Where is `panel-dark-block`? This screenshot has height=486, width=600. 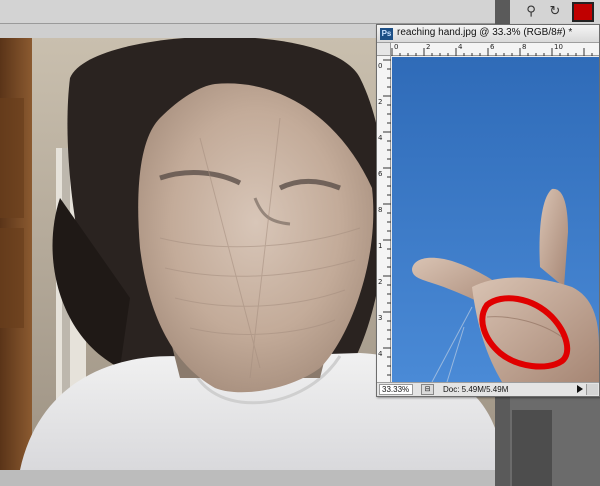
panel-dark-block is located at coordinates (532, 448).